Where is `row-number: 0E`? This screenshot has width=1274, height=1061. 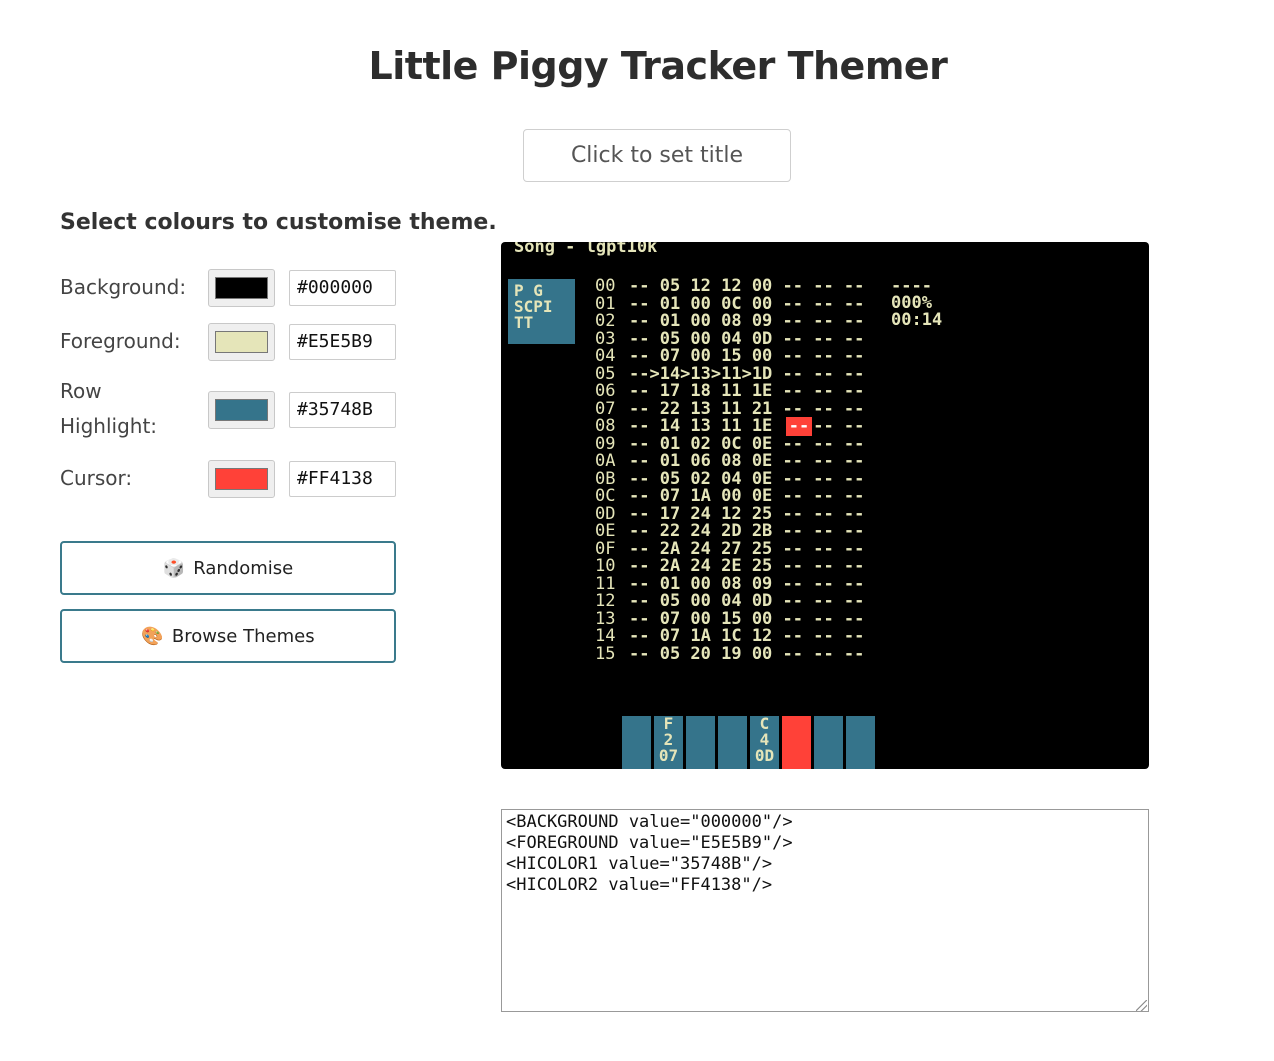 row-number: 0E is located at coordinates (605, 531).